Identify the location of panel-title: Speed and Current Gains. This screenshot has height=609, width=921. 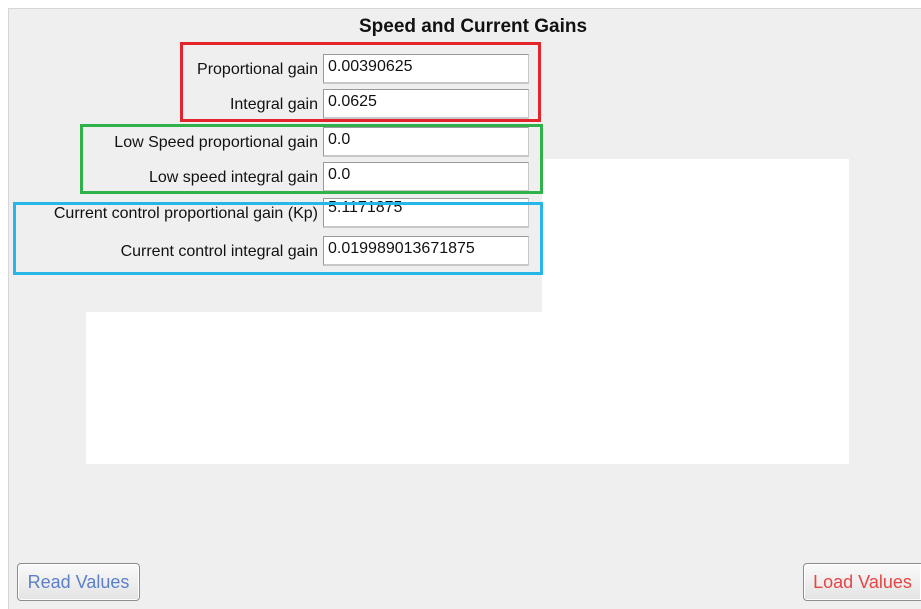
(473, 26).